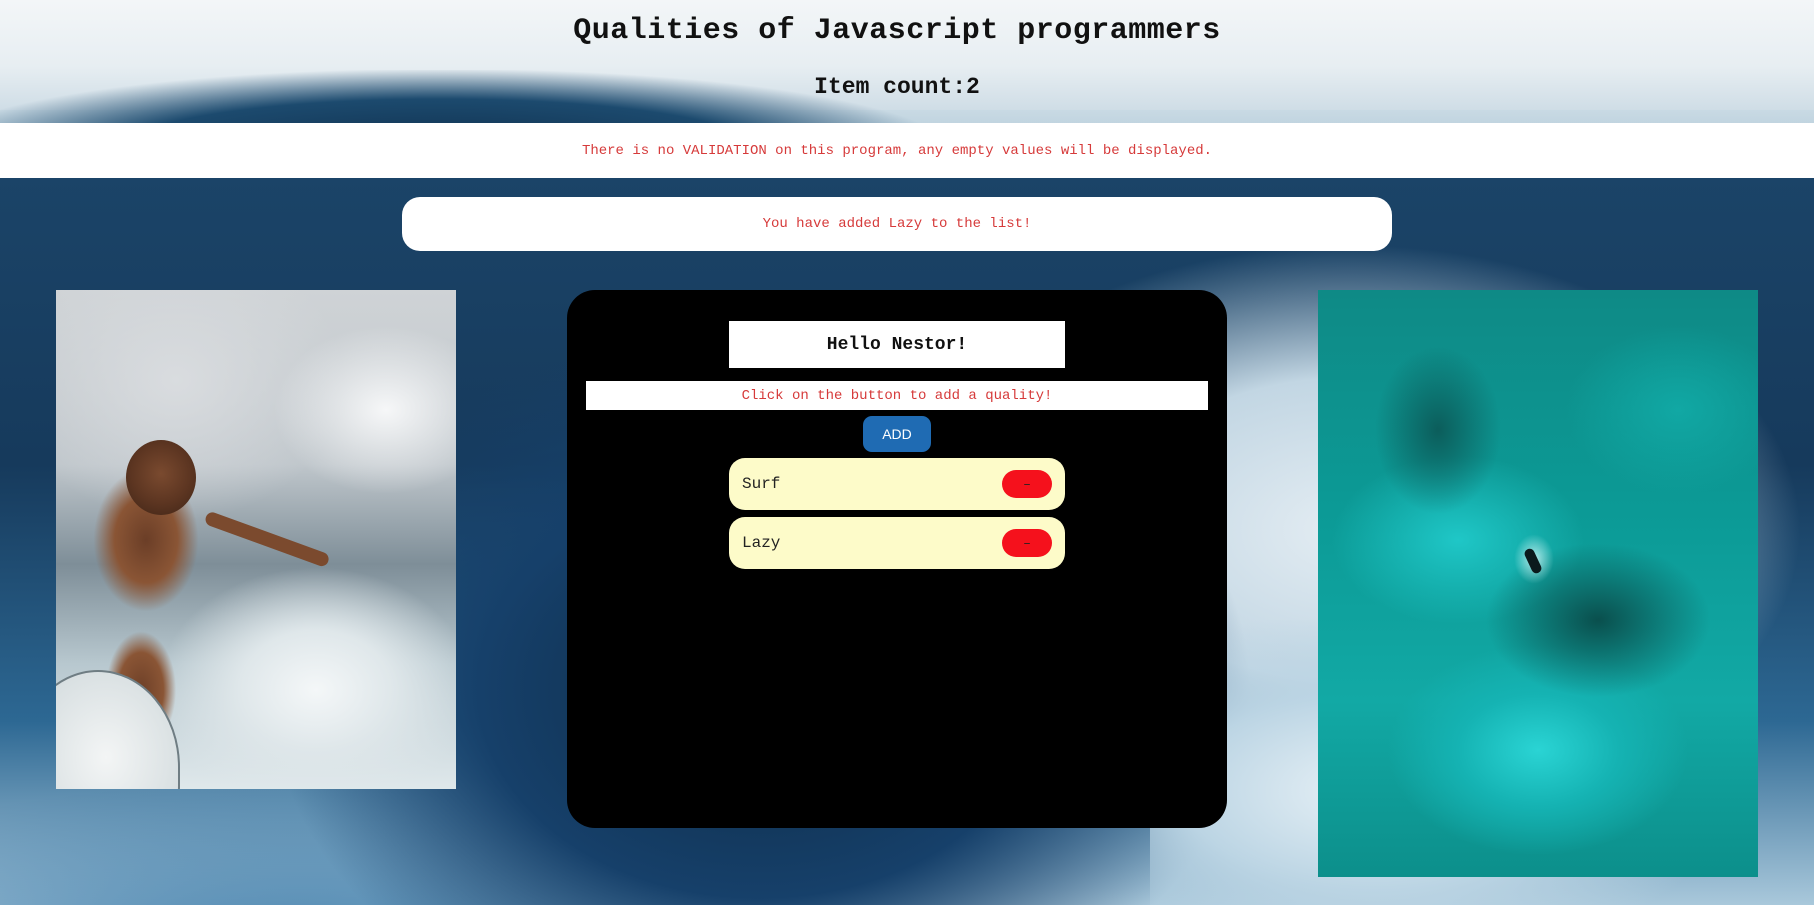 This screenshot has height=905, width=1814. I want to click on list-item: Surf –, so click(897, 484).